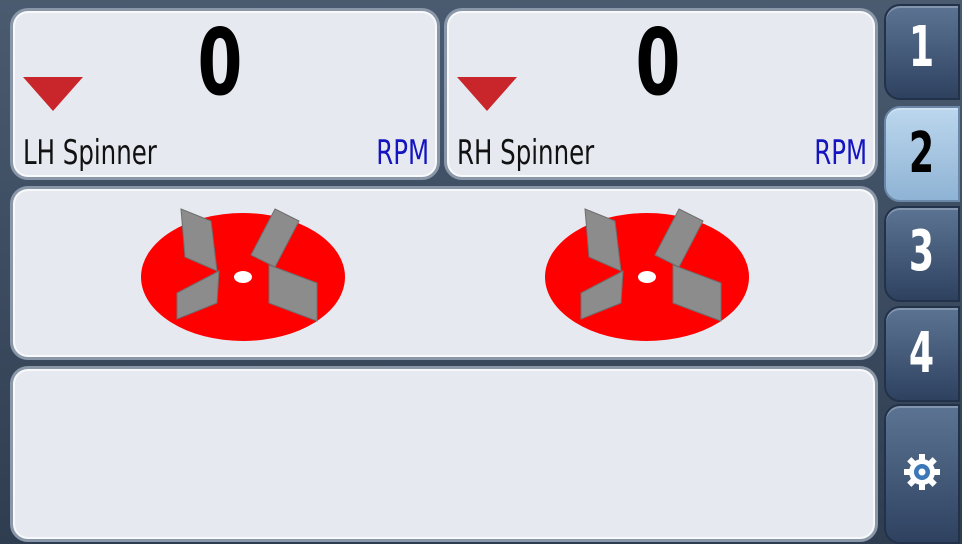 This screenshot has width=962, height=544. I want to click on lh-spinner-panel: 0 LH Spinner RPM, so click(225, 94).